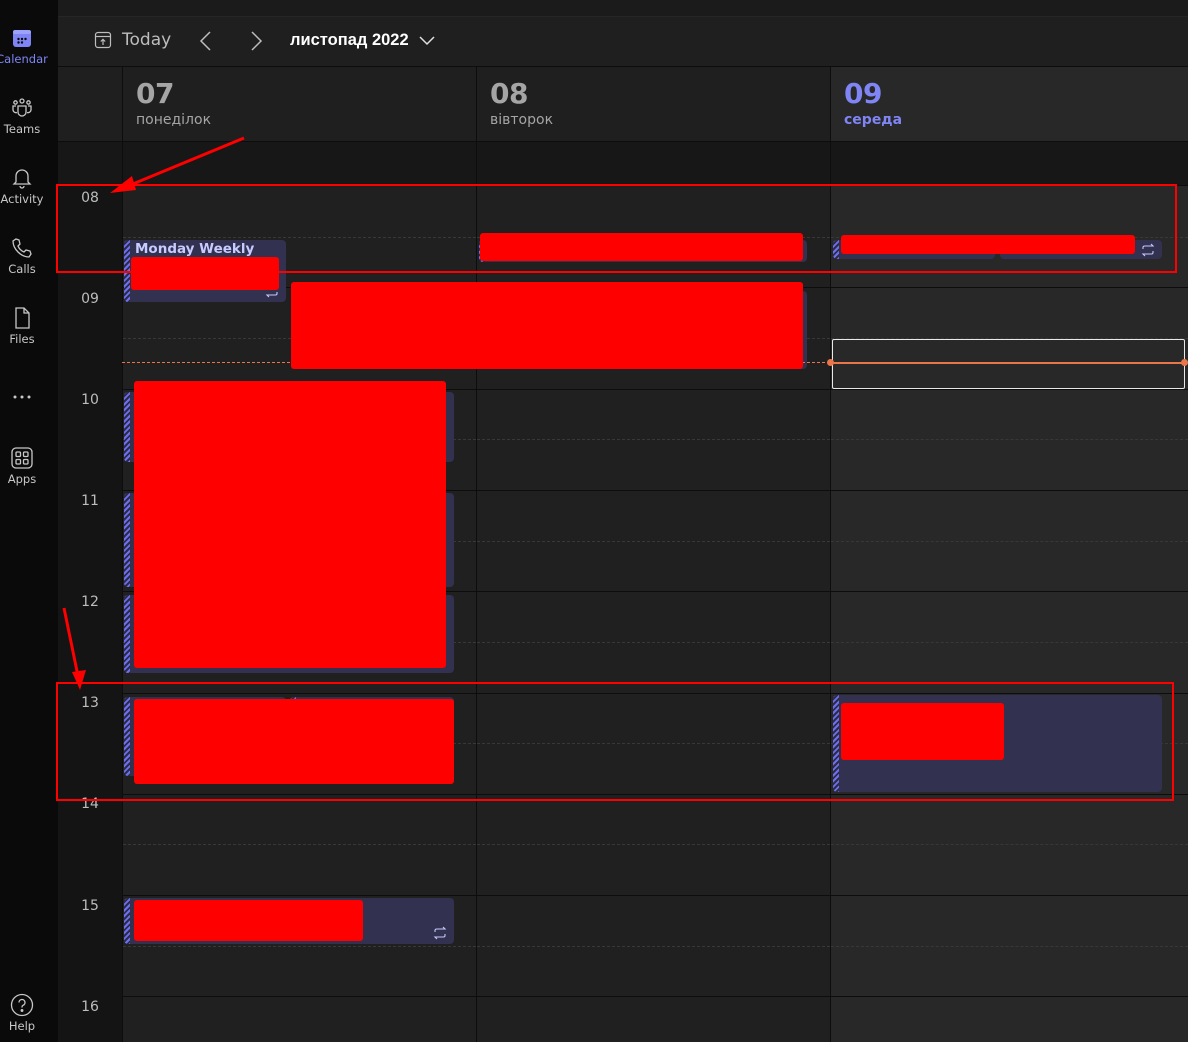 The image size is (1188, 1042). Describe the element at coordinates (22, 269) in the screenshot. I see `rail-label: Calls` at that location.